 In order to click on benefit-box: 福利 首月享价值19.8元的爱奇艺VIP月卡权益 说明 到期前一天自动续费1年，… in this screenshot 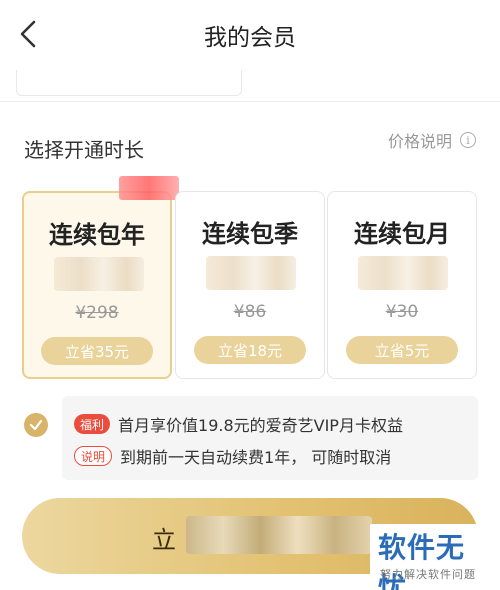, I will do `click(270, 438)`.